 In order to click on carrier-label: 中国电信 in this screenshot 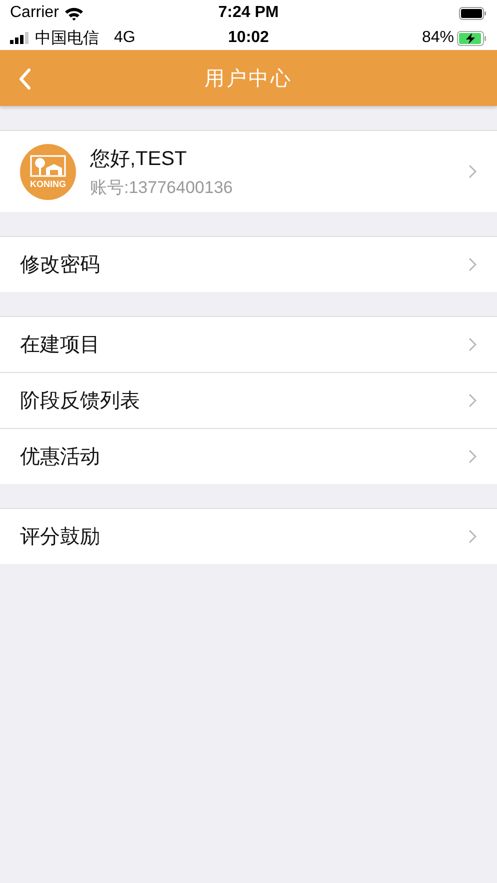, I will do `click(67, 38)`.